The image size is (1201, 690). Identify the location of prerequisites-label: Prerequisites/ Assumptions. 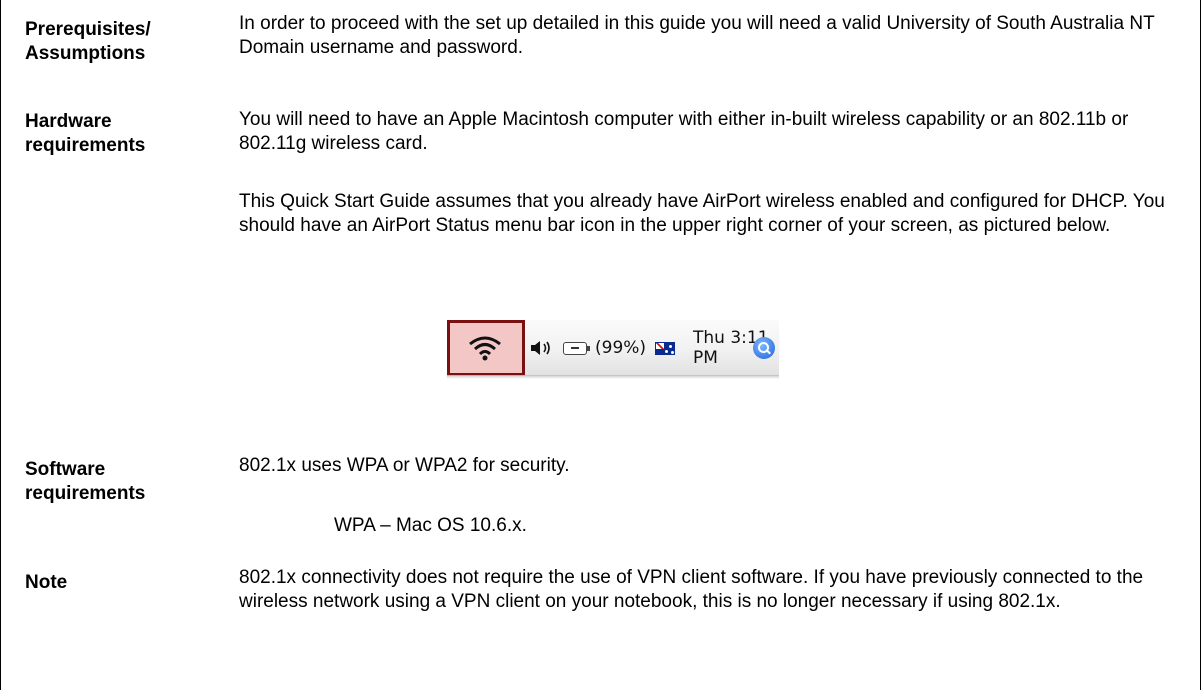
(120, 42).